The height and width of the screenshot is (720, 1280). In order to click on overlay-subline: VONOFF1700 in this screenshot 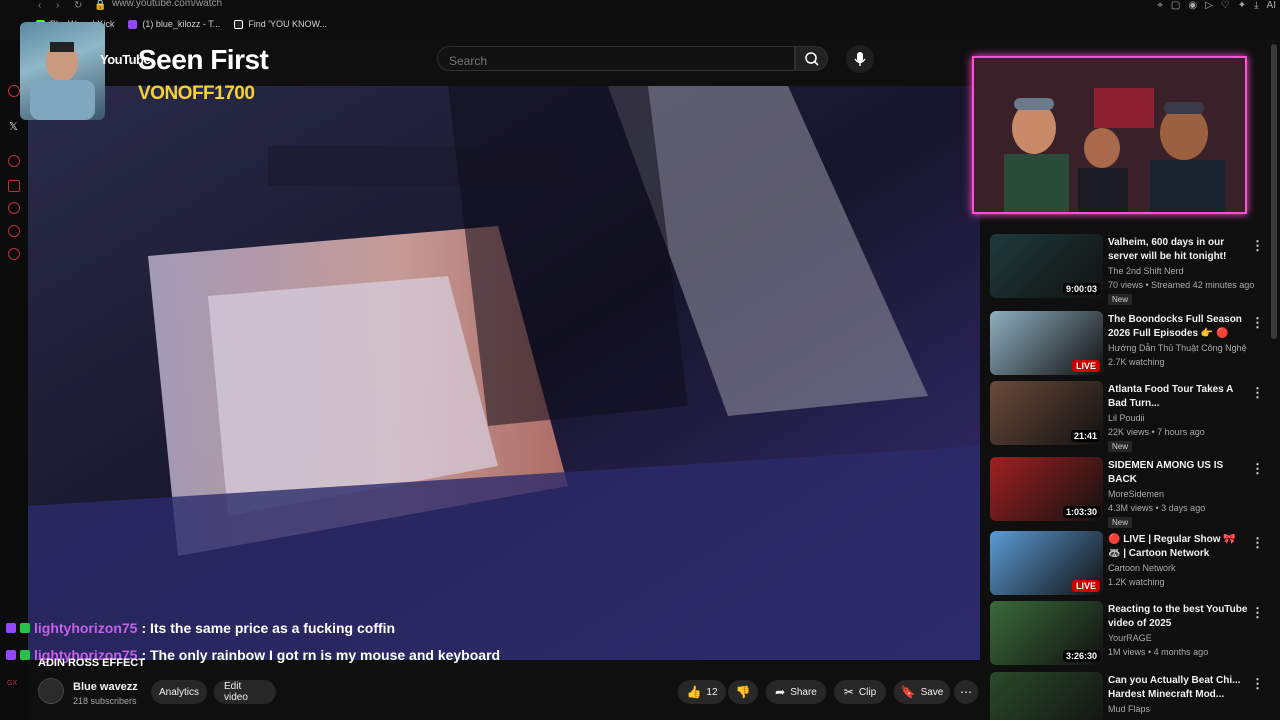, I will do `click(196, 93)`.